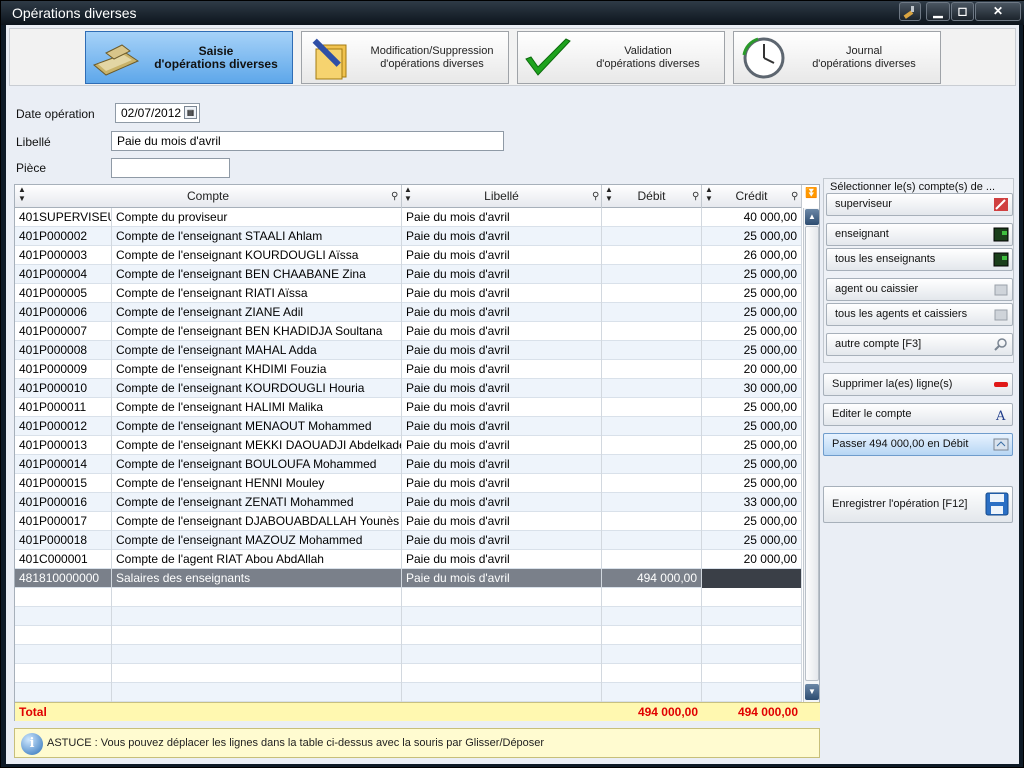 The height and width of the screenshot is (768, 1024). Describe the element at coordinates (63, 350) in the screenshot. I see `cell-code: 401P000008` at that location.